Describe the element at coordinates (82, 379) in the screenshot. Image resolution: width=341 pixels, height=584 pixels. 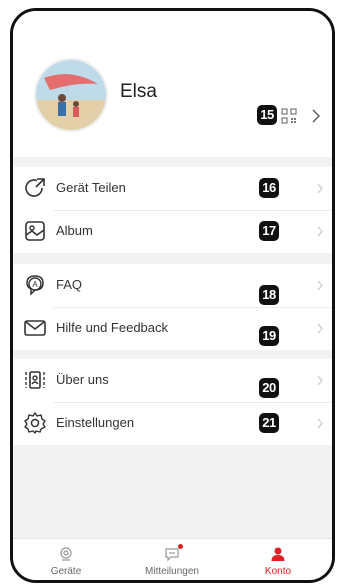
I see `menu-item-label: Über uns` at that location.